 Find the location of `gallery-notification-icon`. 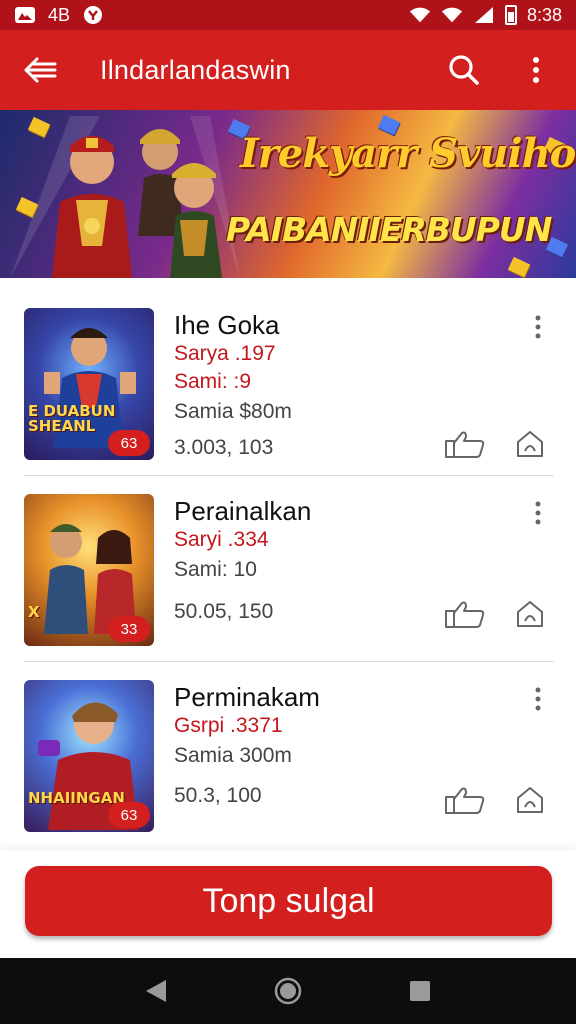

gallery-notification-icon is located at coordinates (25, 15).